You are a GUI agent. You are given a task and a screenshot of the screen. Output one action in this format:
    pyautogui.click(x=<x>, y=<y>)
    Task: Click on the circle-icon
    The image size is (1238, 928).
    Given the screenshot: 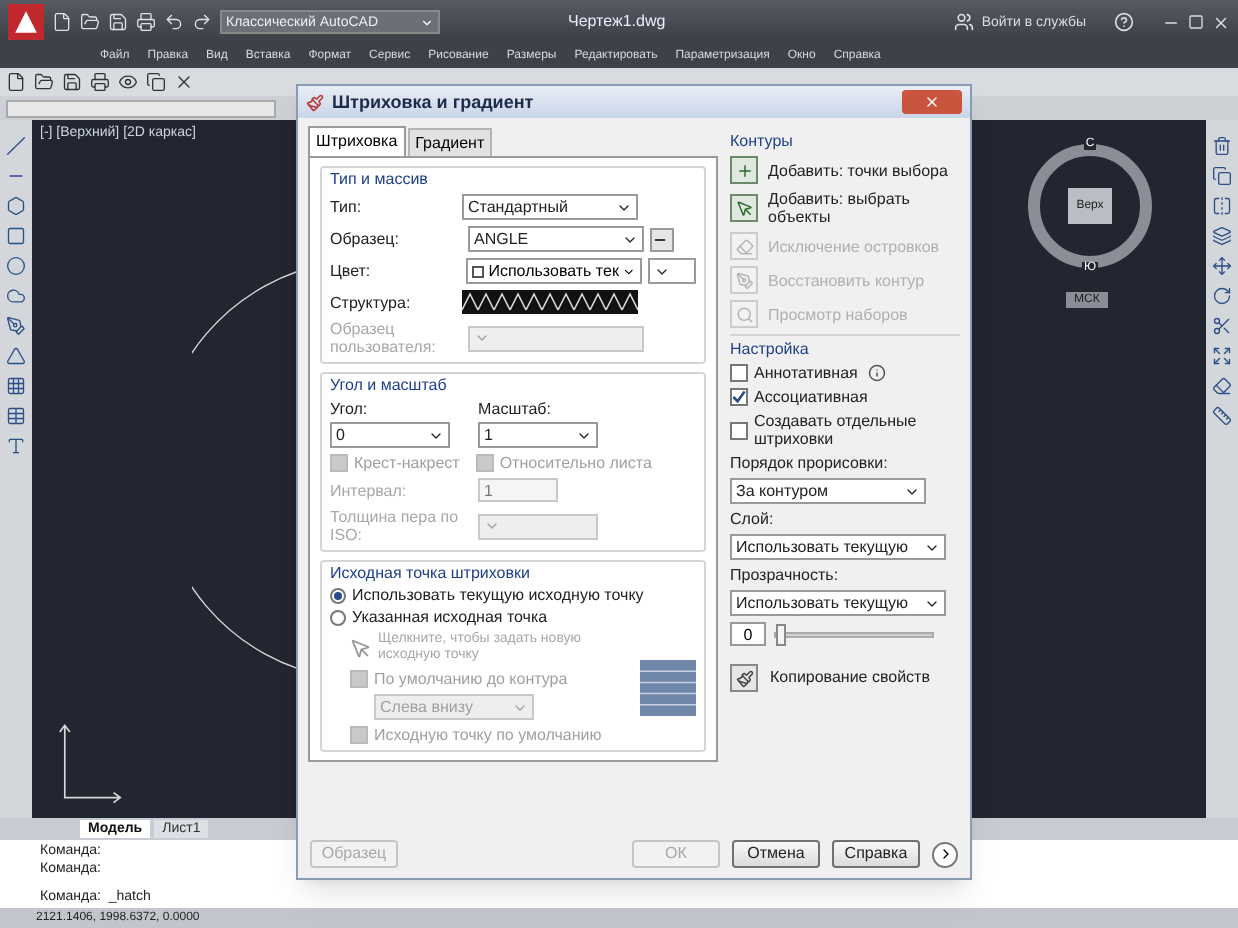 What is the action you would take?
    pyautogui.click(x=16, y=266)
    